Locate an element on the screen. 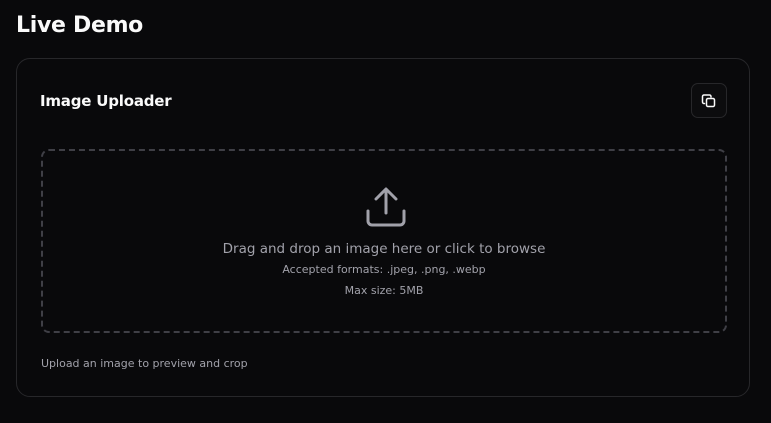  copy-button is located at coordinates (709, 100).